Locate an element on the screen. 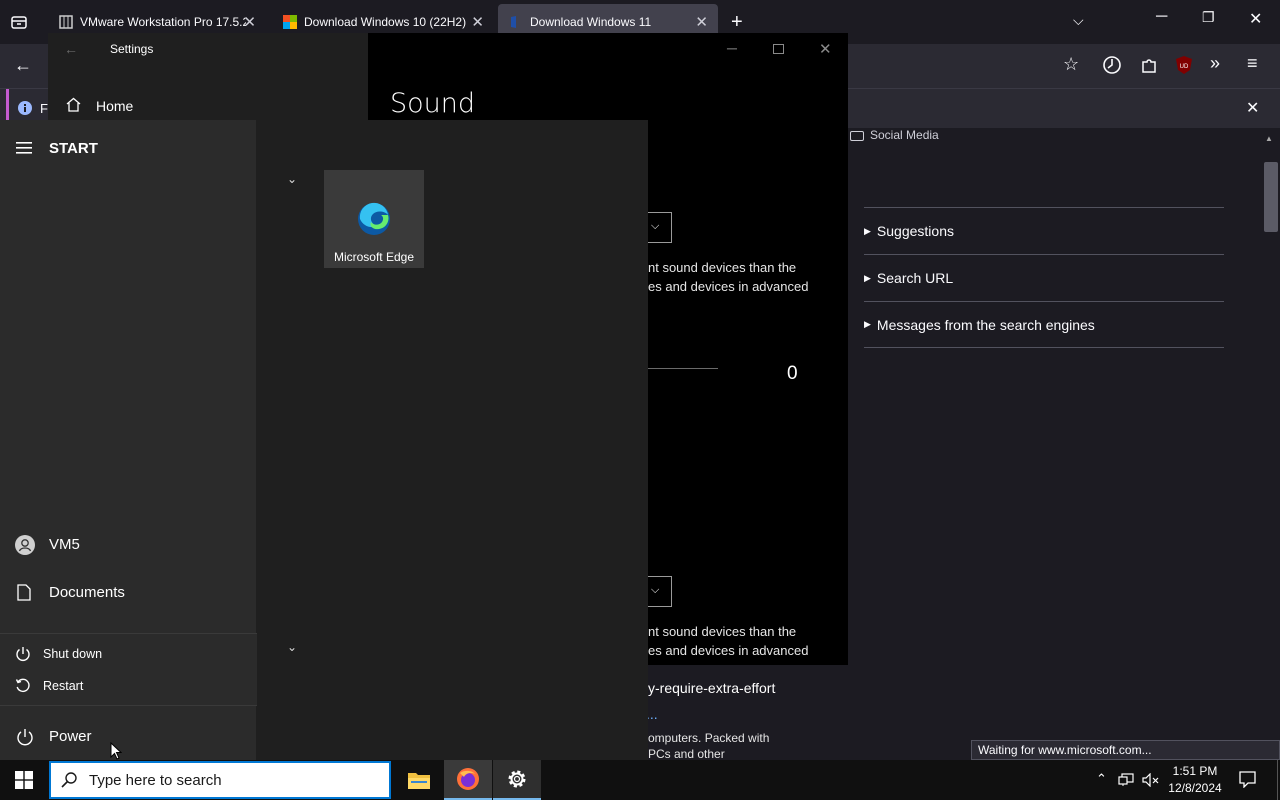 The height and width of the screenshot is (800, 1280). page-text-fragment: PCs and other is located at coordinates (686, 754).